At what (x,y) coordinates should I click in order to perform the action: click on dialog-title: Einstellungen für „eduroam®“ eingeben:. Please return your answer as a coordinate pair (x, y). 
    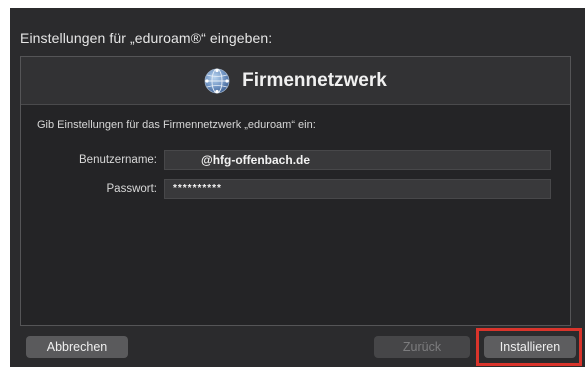
    Looking at the image, I should click on (146, 38).